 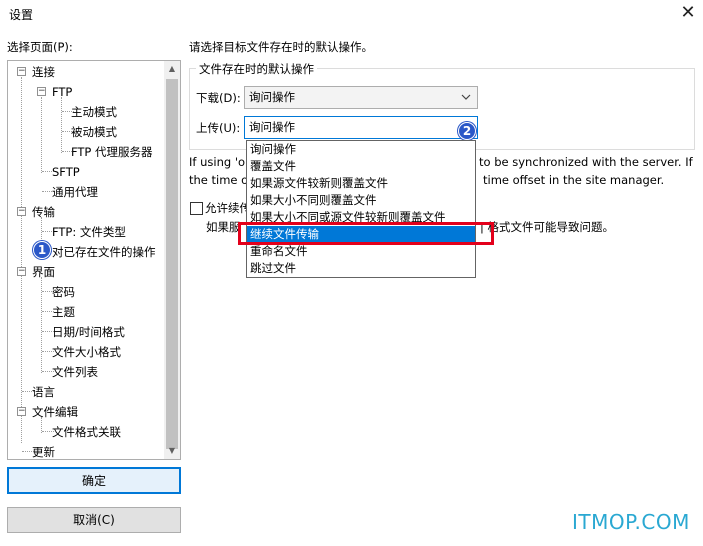 What do you see at coordinates (361, 149) in the screenshot?
I see `dropdown-option-ask: 询问操作` at bounding box center [361, 149].